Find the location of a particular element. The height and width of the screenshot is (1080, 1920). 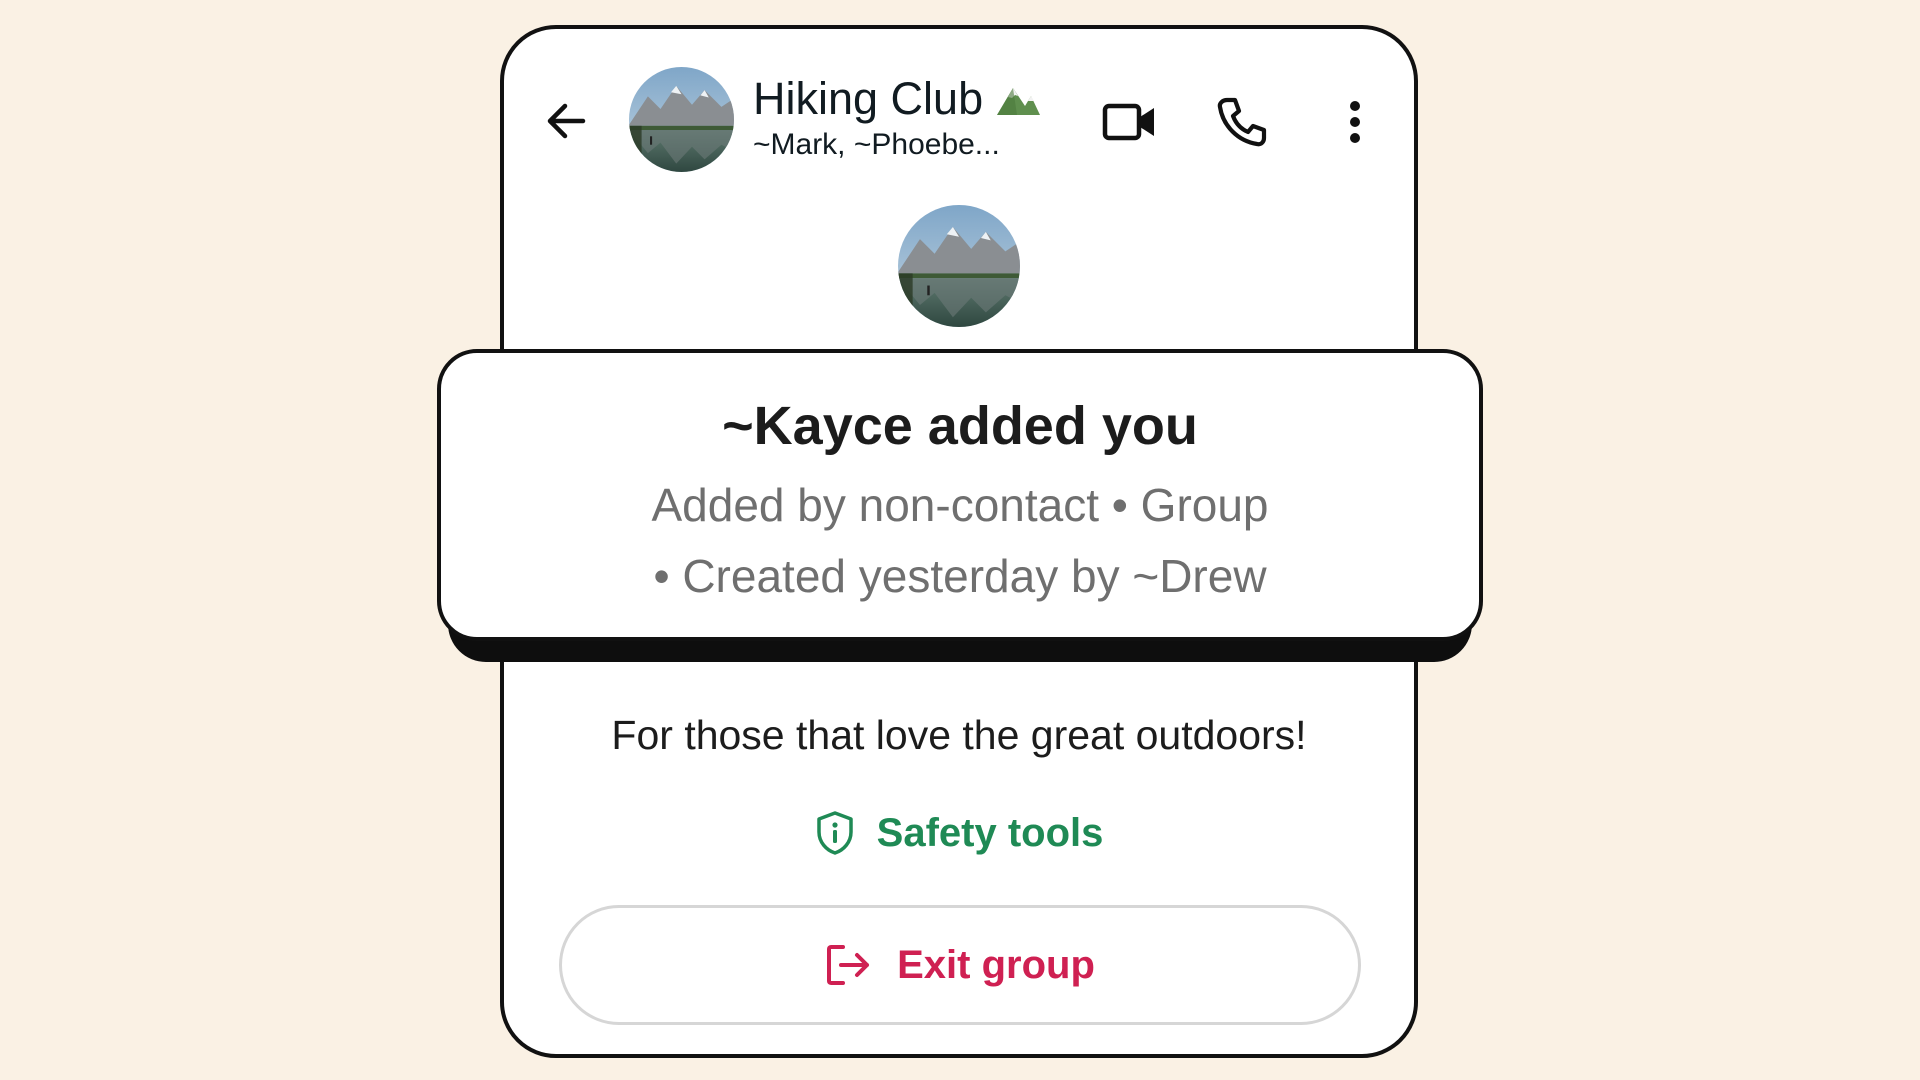

phone-icon is located at coordinates (1242, 122).